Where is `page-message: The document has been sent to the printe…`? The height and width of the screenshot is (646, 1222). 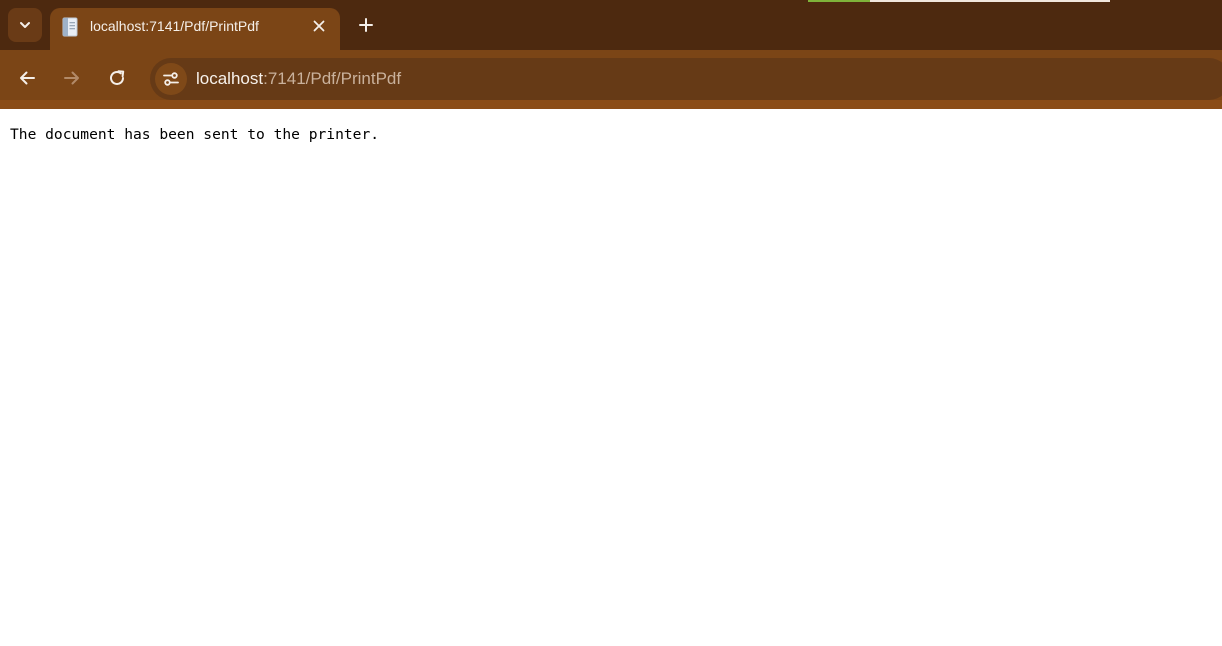
page-message: The document has been sent to the printe… is located at coordinates (195, 134).